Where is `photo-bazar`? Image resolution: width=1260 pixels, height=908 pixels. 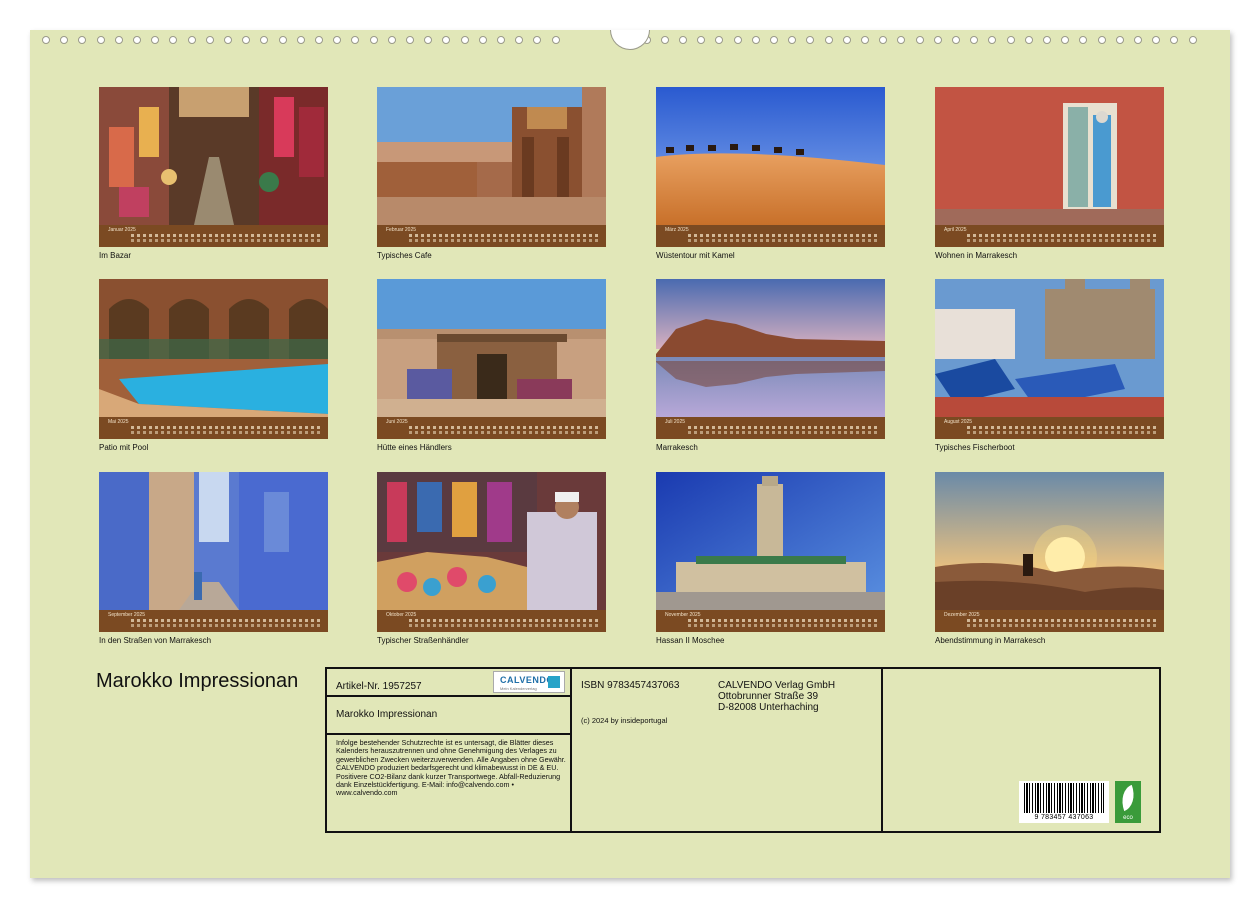 photo-bazar is located at coordinates (213, 156).